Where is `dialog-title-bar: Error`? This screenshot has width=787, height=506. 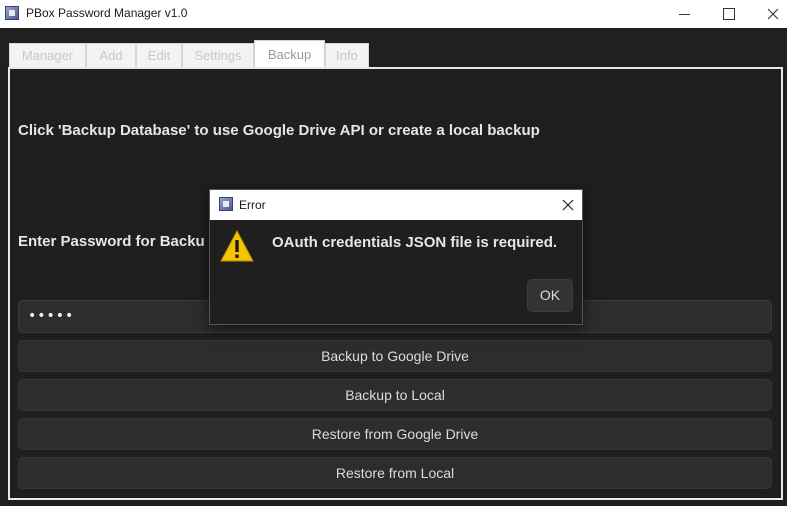
dialog-title-bar: Error is located at coordinates (396, 205).